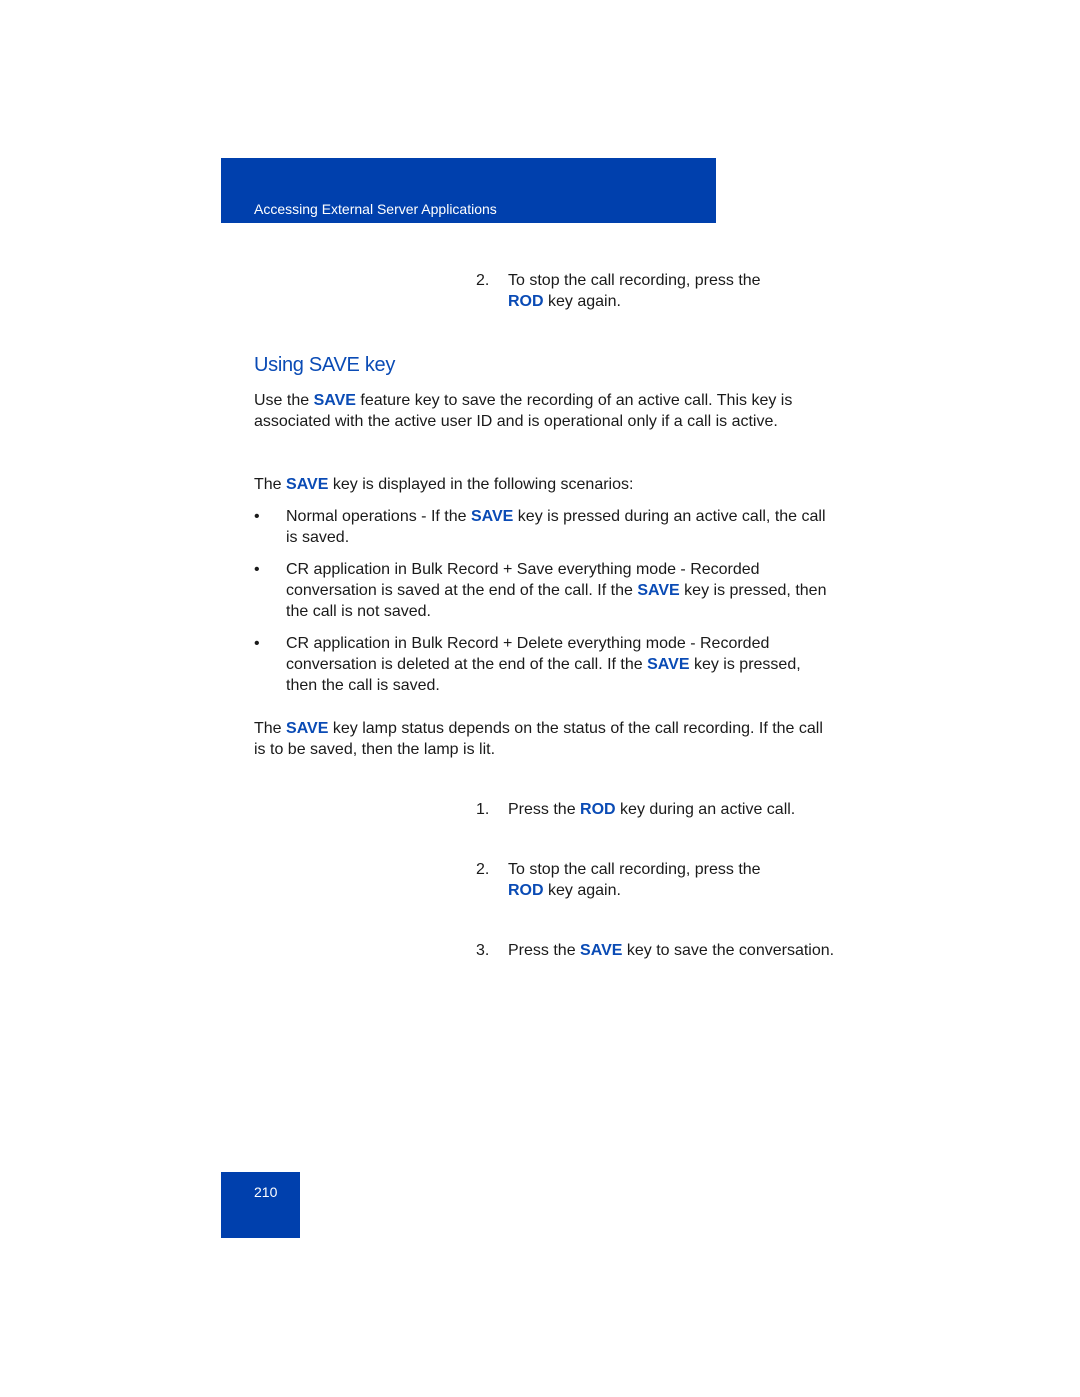 The height and width of the screenshot is (1397, 1080). I want to click on chapter-title: Accessing External Server Applications, so click(375, 209).